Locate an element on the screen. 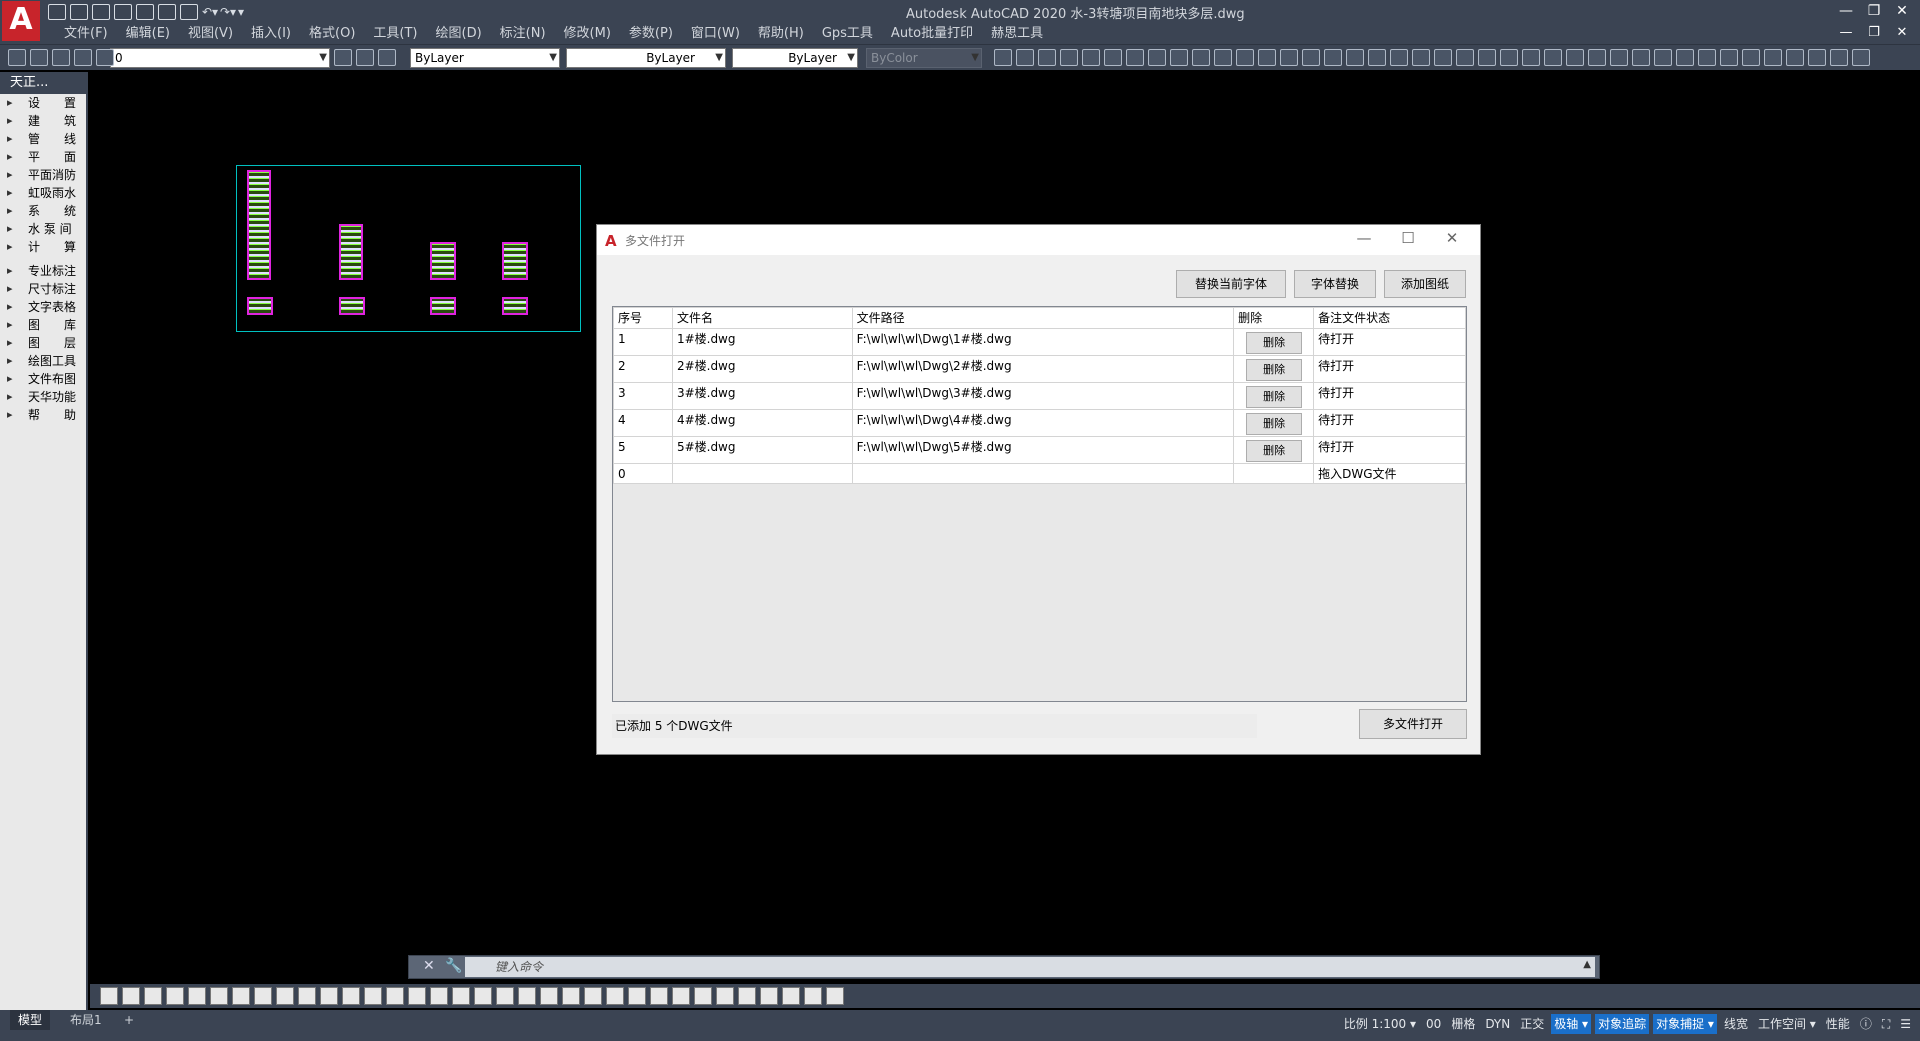  scale-select: 比例 1:100 ▾ is located at coordinates (1380, 1024).